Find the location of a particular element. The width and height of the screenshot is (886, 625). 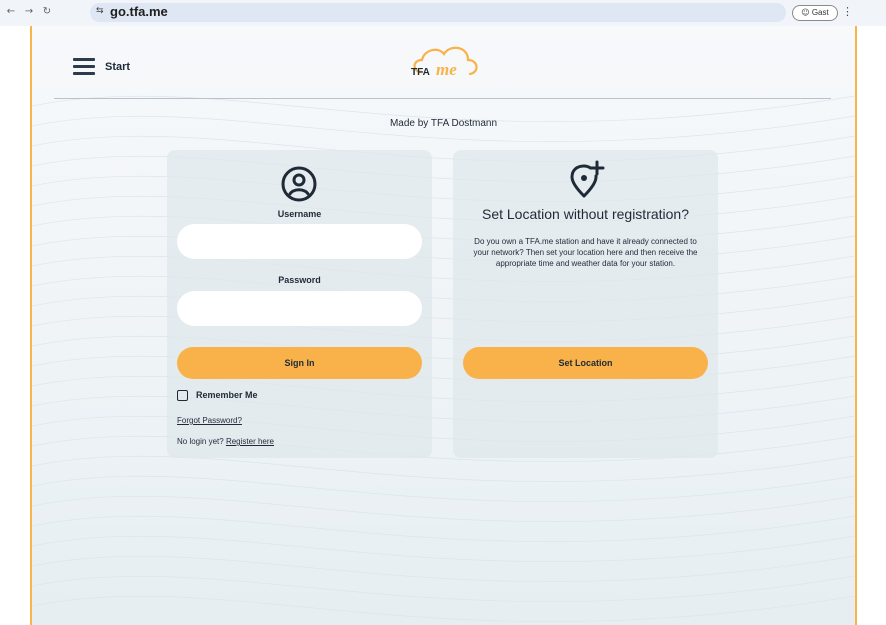

register-link: Register here is located at coordinates (250, 441).